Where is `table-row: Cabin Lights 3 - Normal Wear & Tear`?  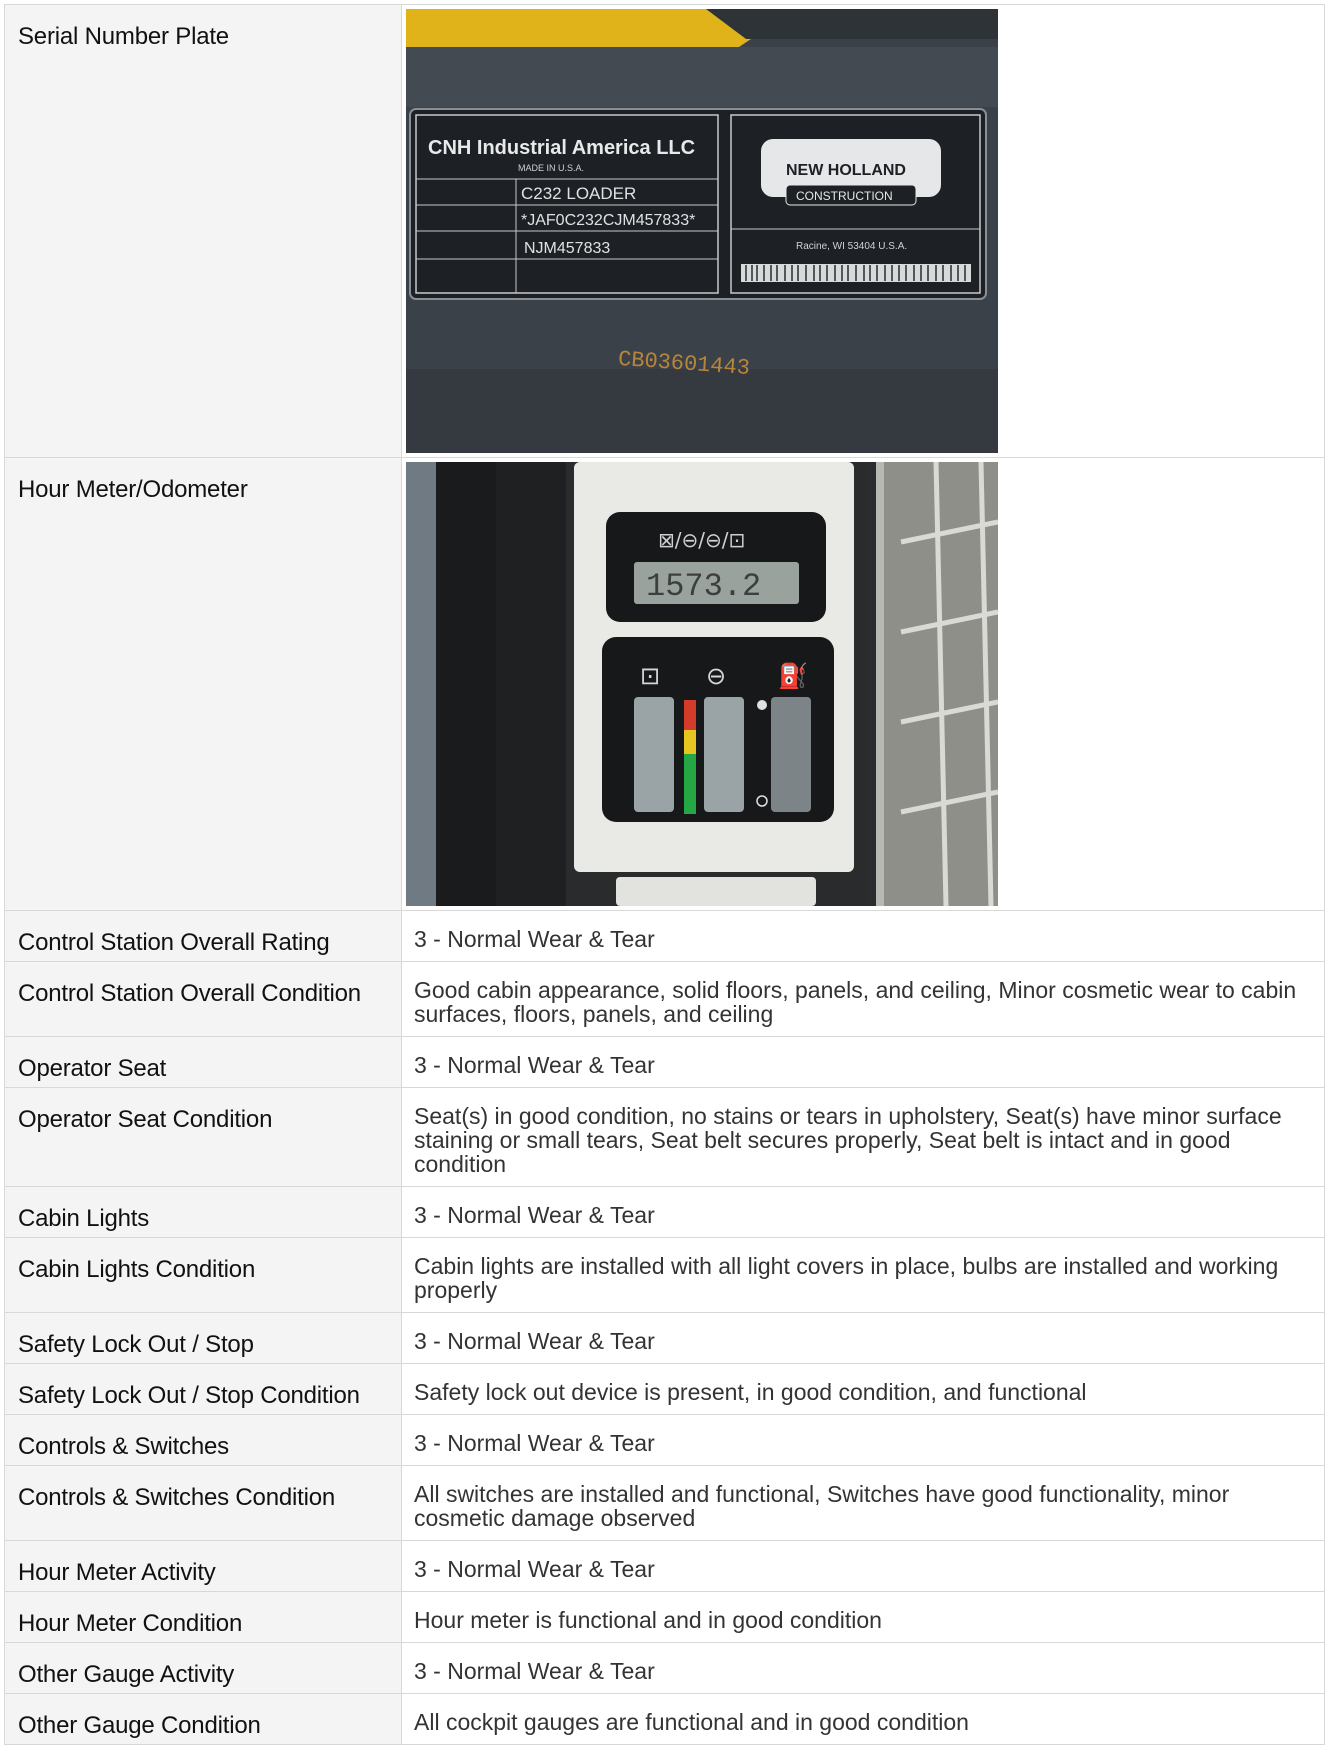 table-row: Cabin Lights 3 - Normal Wear & Tear is located at coordinates (664, 1212).